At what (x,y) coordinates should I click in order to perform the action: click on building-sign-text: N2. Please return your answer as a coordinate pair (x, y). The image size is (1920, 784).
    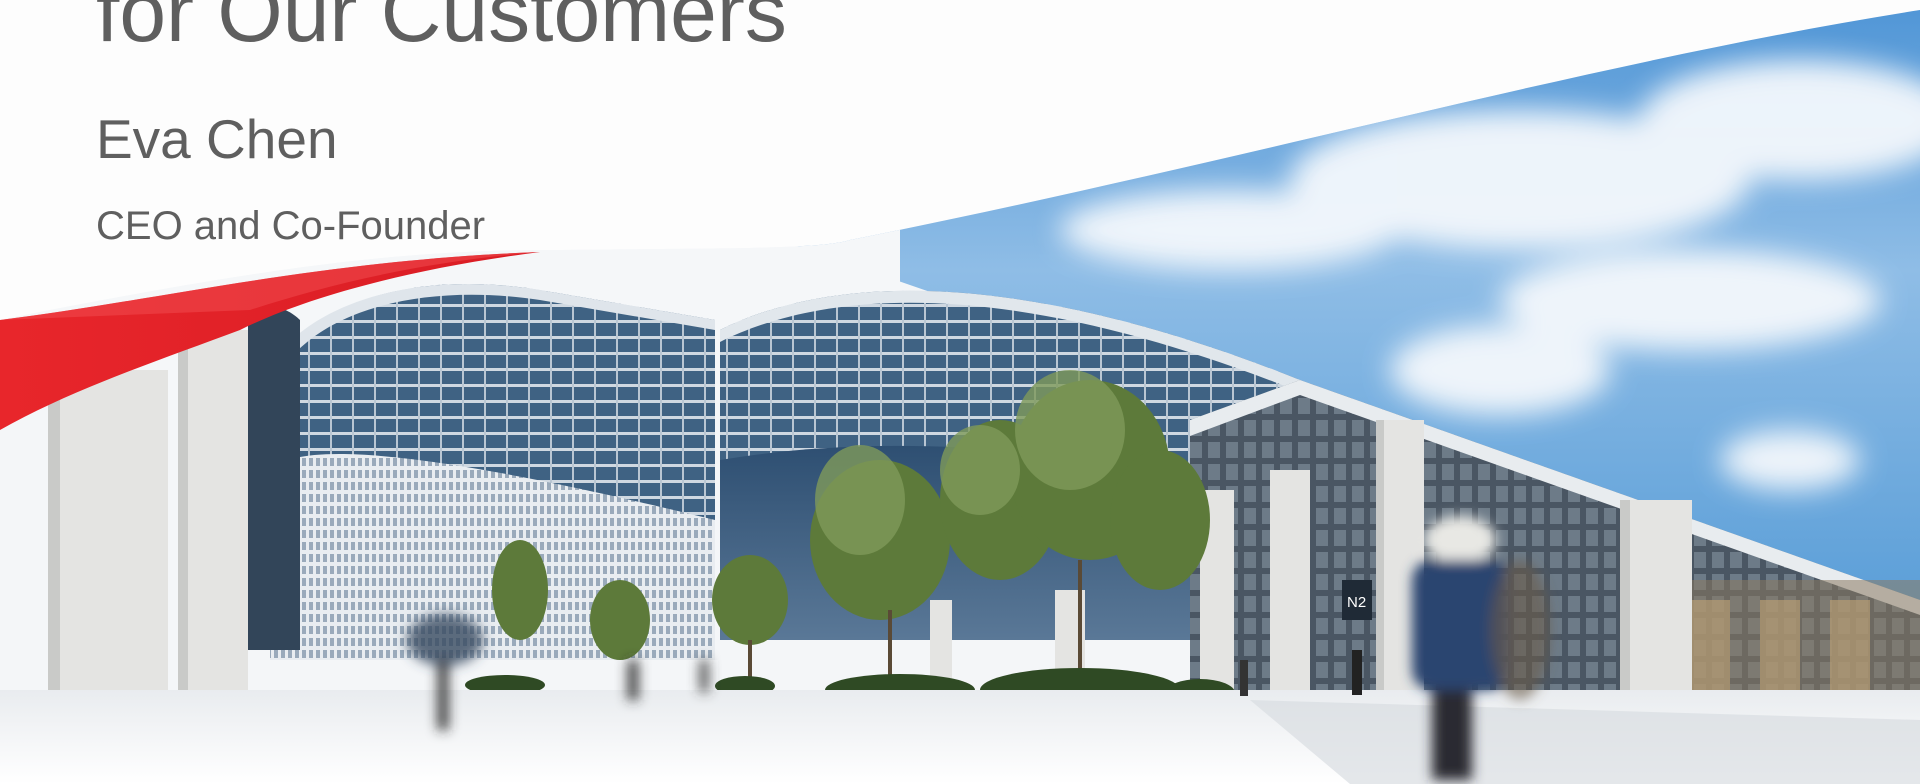
    Looking at the image, I should click on (1356, 602).